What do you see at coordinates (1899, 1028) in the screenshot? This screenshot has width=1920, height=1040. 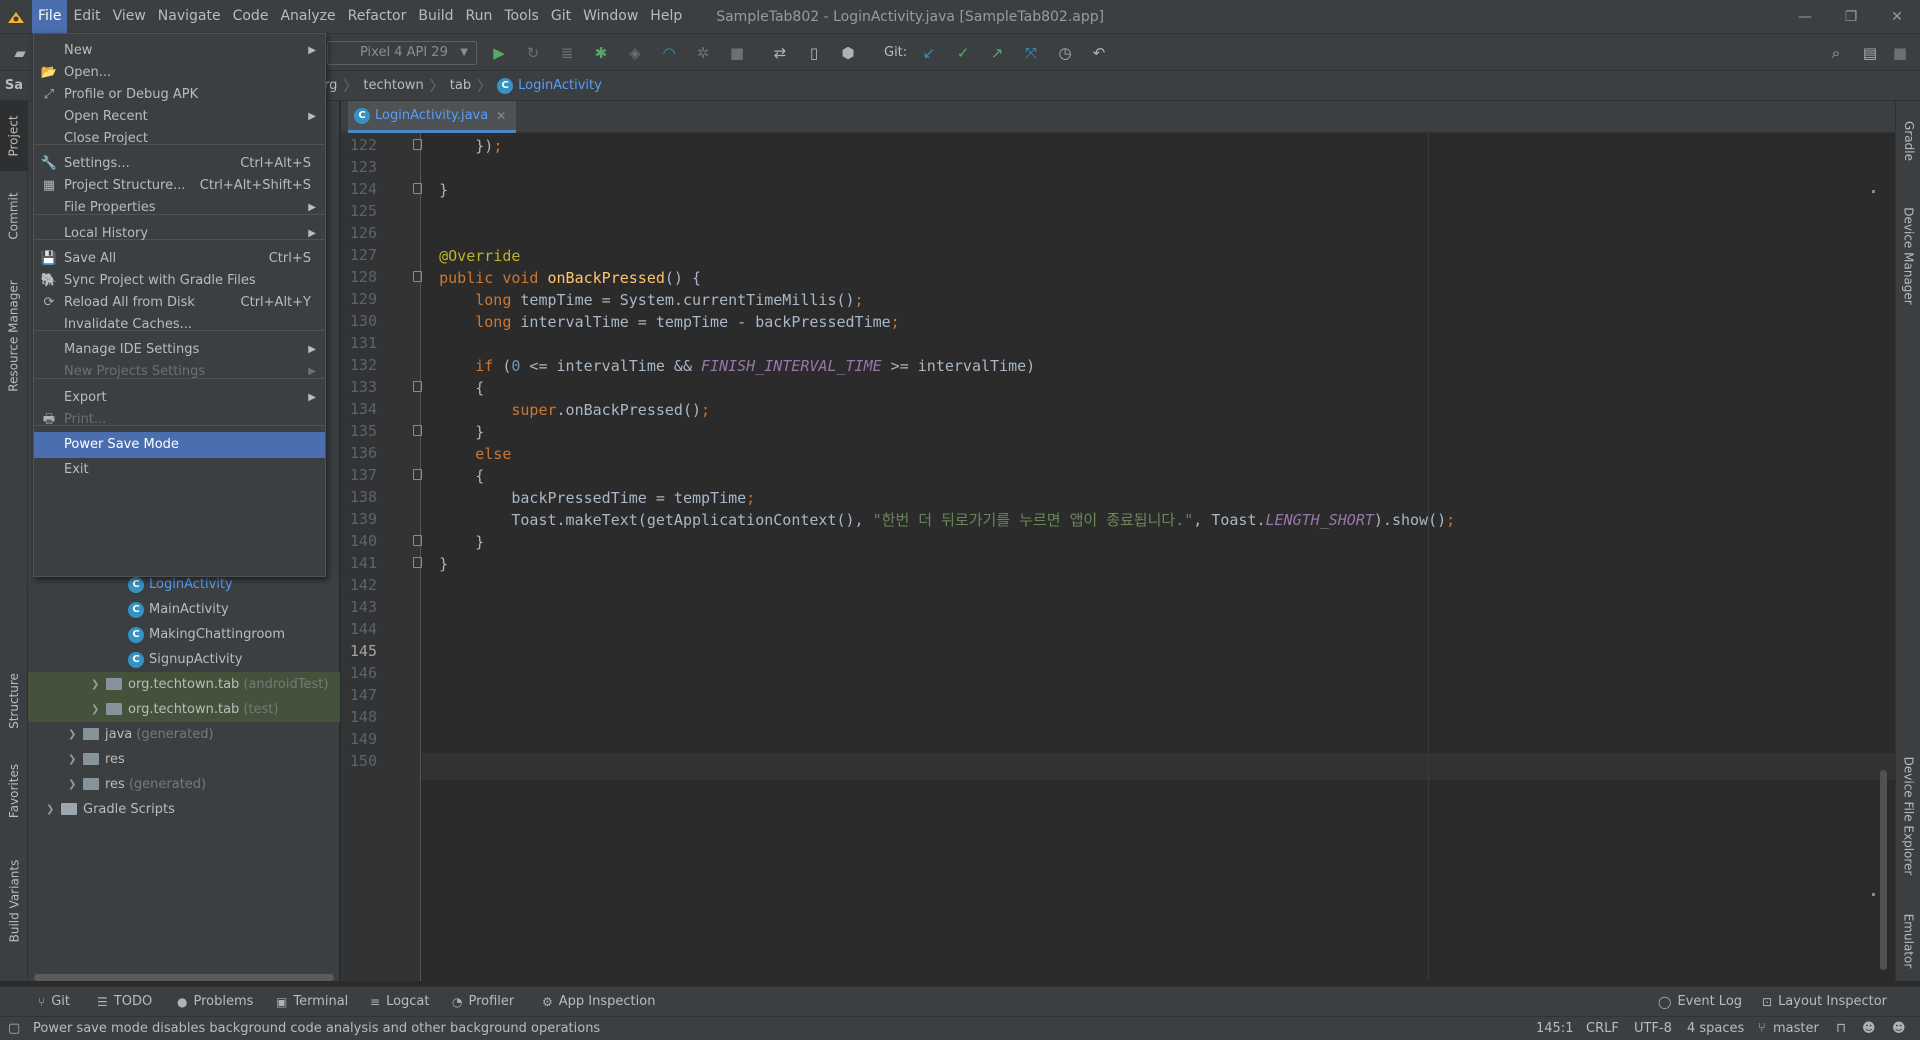 I see `memory-indicator-icon: ☻` at bounding box center [1899, 1028].